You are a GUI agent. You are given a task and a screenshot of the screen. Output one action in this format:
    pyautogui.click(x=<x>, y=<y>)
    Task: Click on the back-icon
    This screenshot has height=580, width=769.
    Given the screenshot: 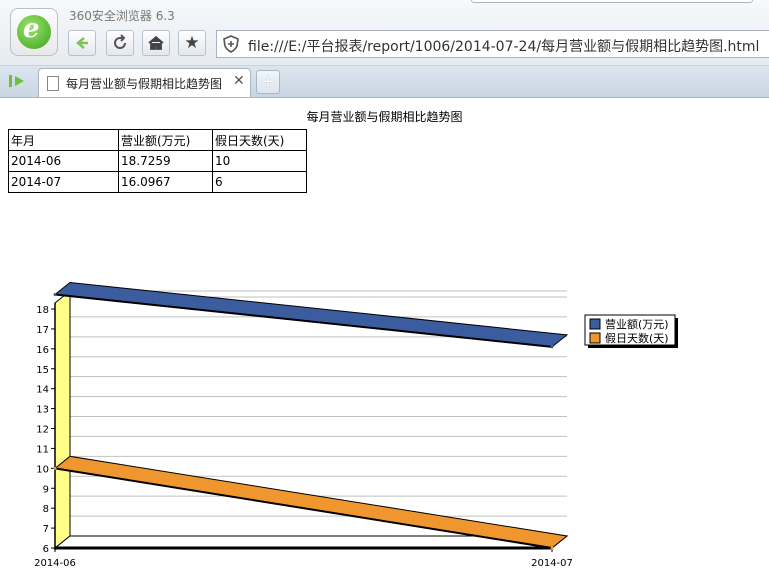 What is the action you would take?
    pyautogui.click(x=82, y=43)
    